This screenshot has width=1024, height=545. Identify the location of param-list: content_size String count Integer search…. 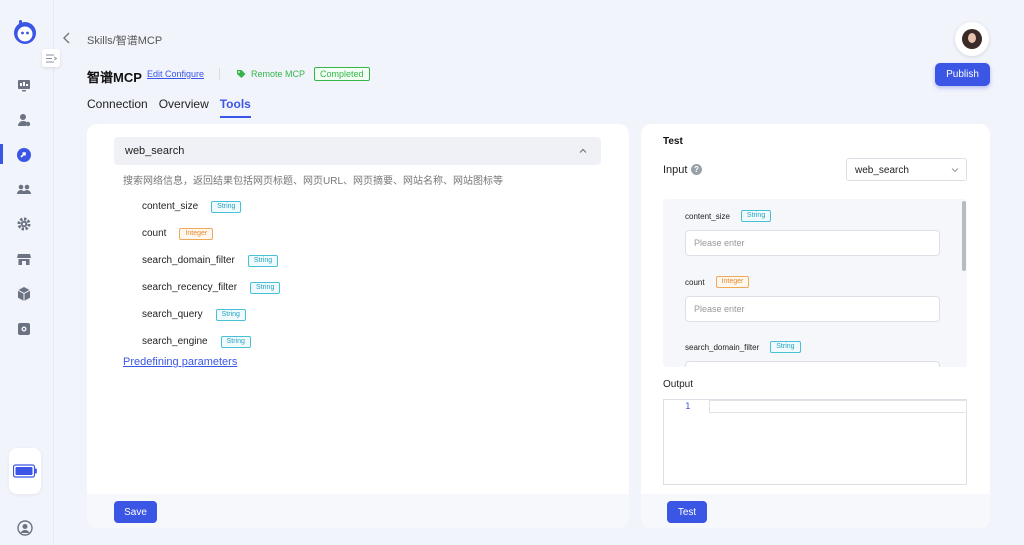
(211, 274).